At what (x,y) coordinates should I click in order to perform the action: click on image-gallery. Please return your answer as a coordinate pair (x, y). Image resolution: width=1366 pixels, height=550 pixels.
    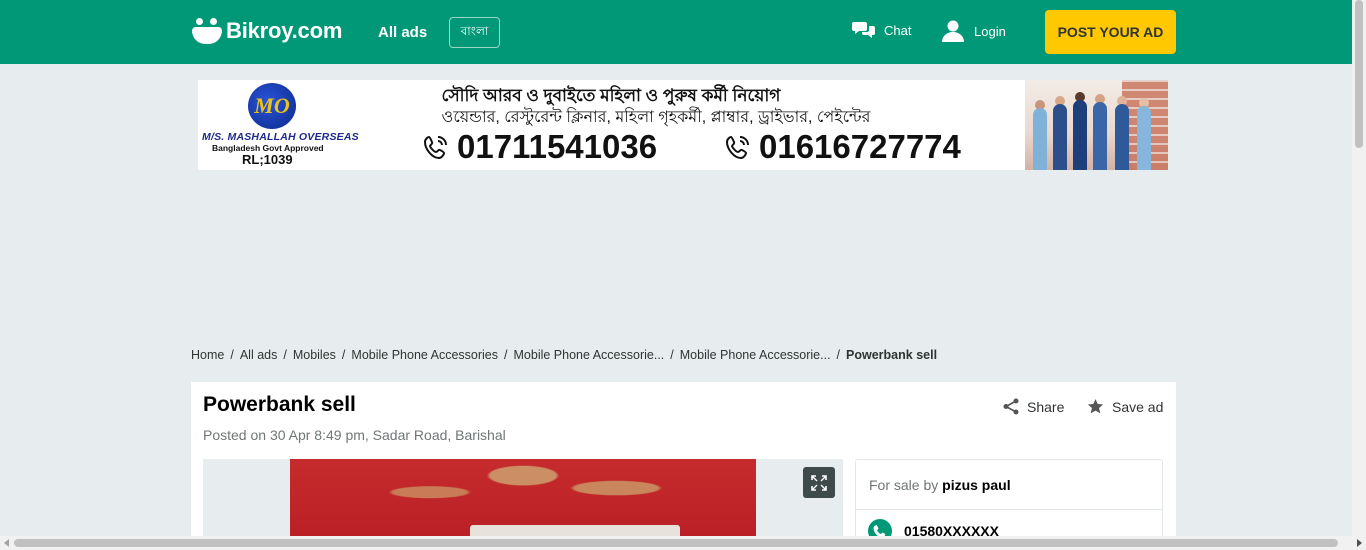
    Looking at the image, I should click on (523, 500).